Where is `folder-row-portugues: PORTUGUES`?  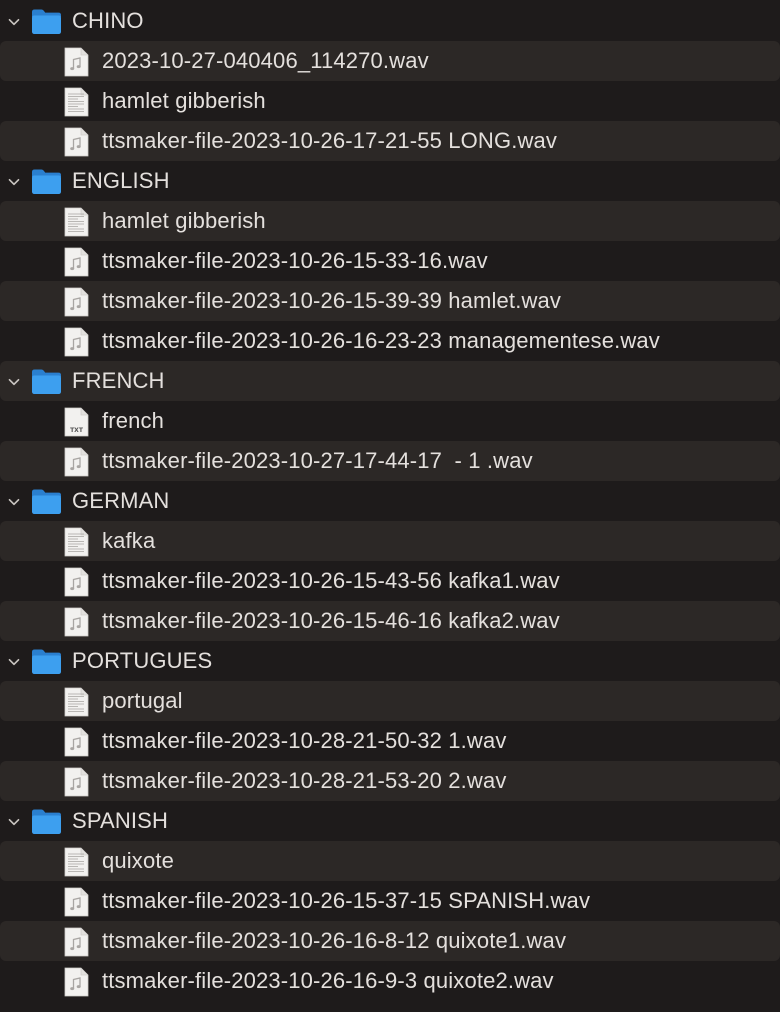 folder-row-portugues: PORTUGUES is located at coordinates (390, 661).